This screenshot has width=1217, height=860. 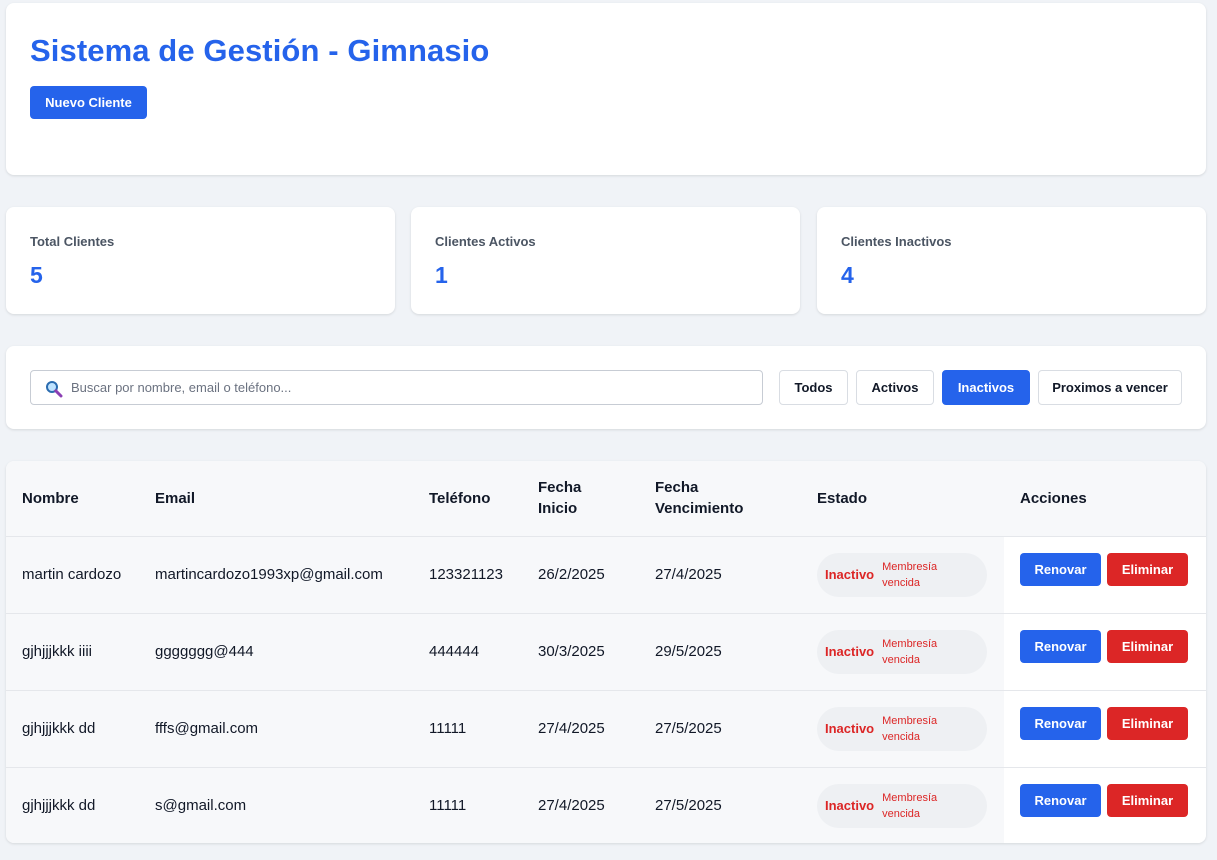 What do you see at coordinates (72, 499) in the screenshot?
I see `column-header-nombre: Nombre` at bounding box center [72, 499].